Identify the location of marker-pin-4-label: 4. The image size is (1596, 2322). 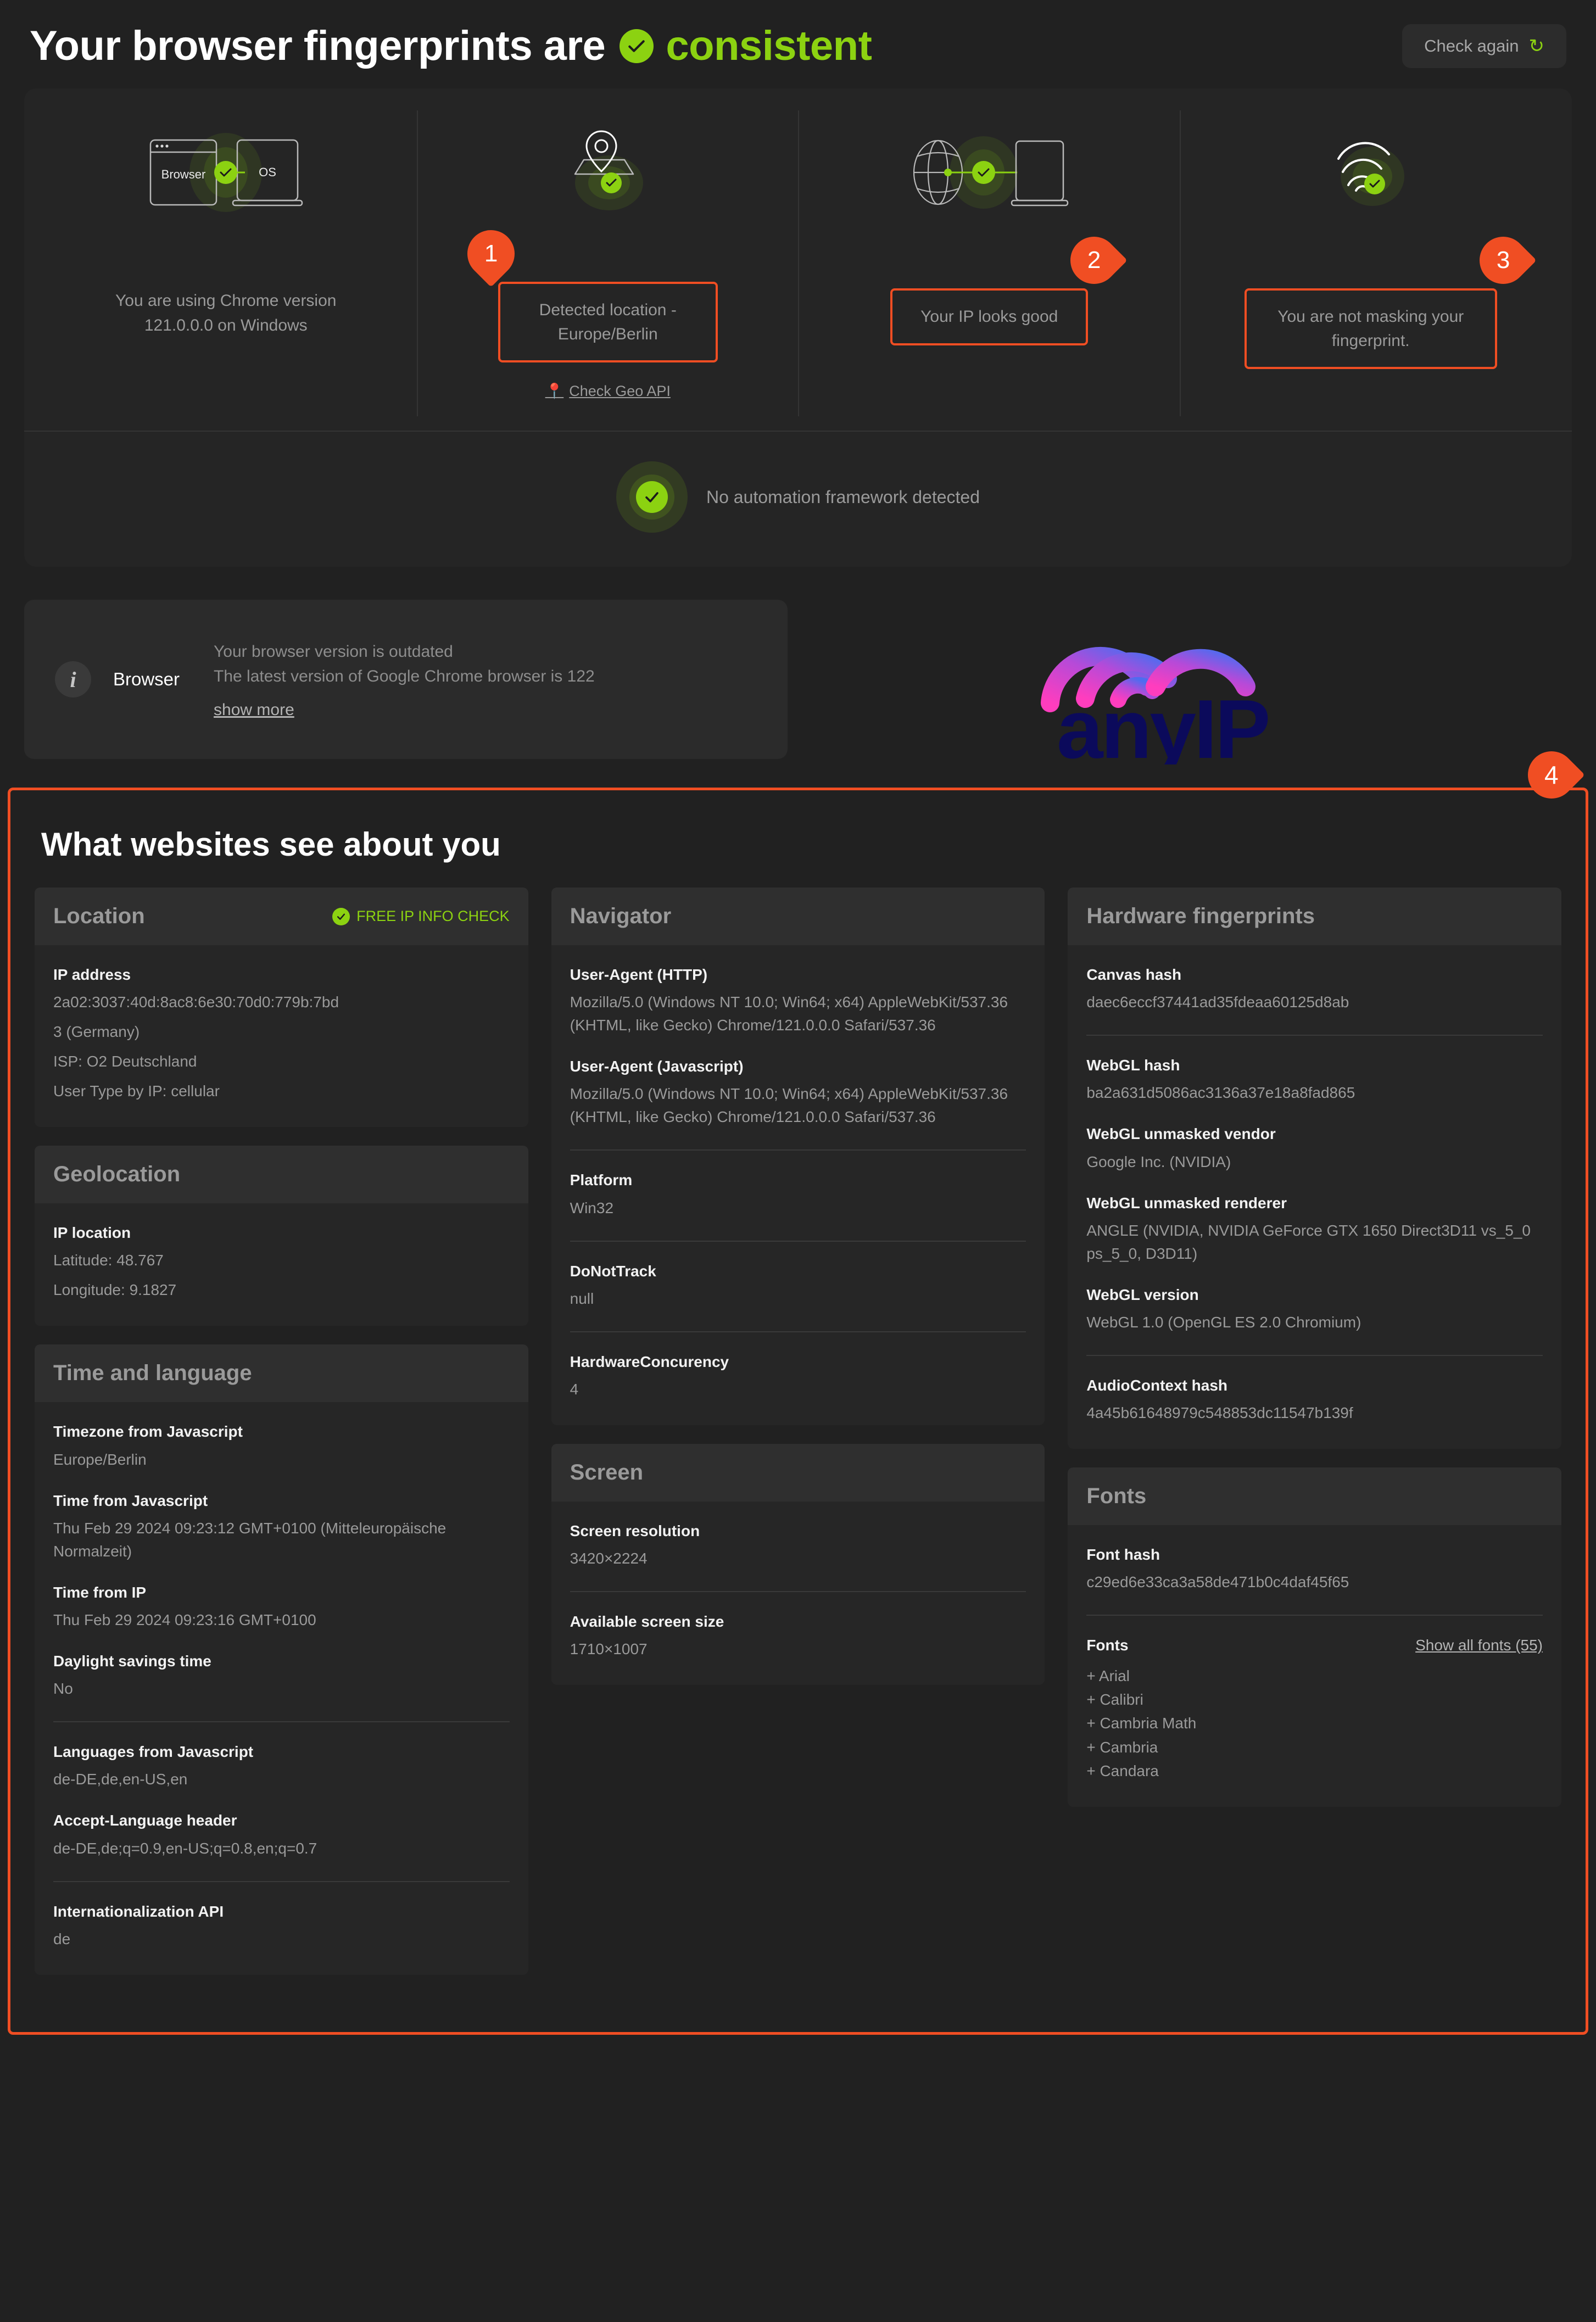
(1551, 775).